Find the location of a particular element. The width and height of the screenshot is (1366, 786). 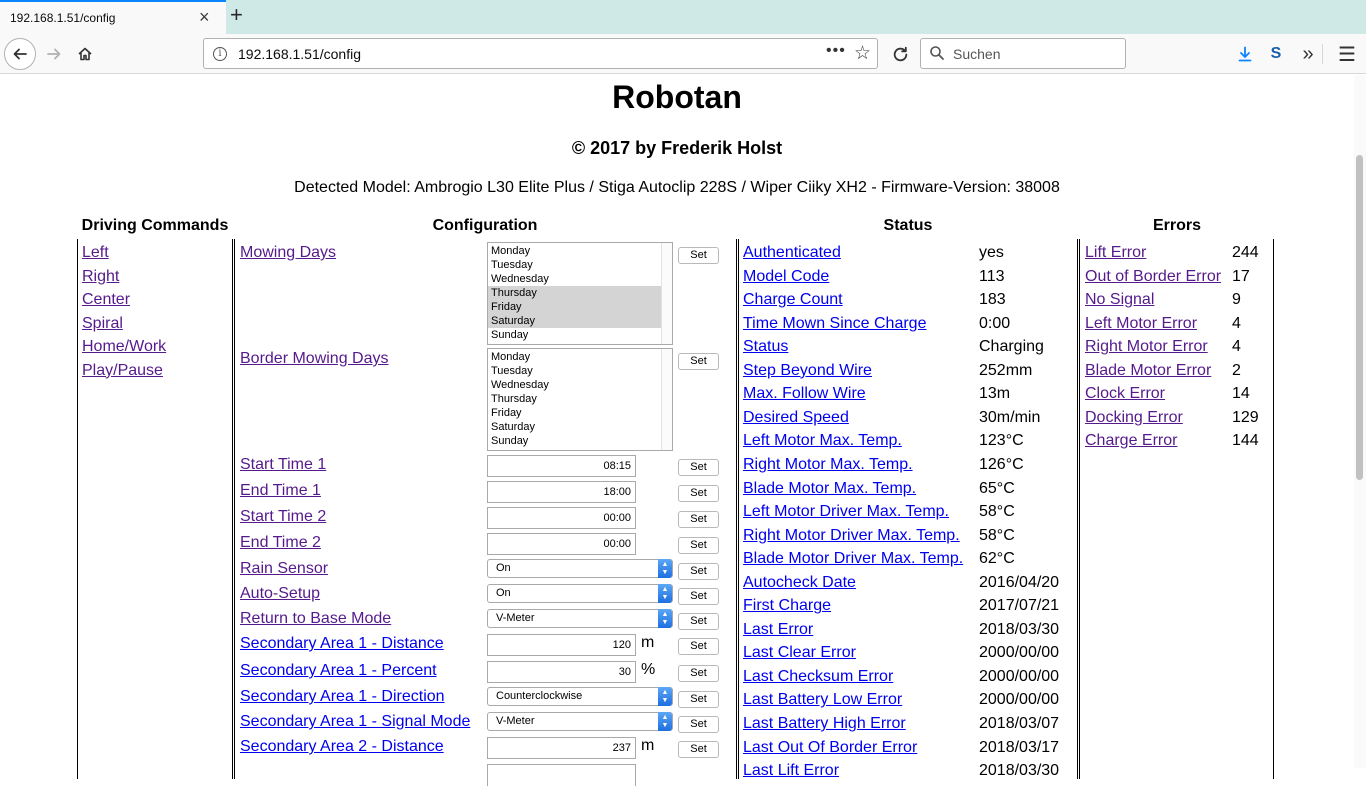

auto-setup-select: On ▲ ▼ is located at coordinates (580, 593).